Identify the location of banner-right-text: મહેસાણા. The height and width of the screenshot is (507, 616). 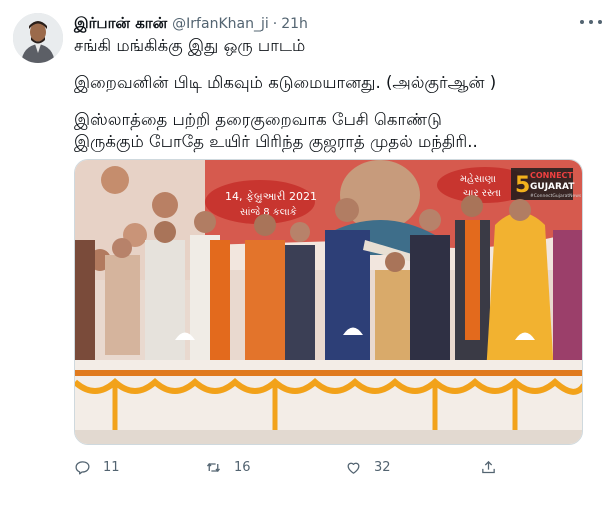
(478, 178).